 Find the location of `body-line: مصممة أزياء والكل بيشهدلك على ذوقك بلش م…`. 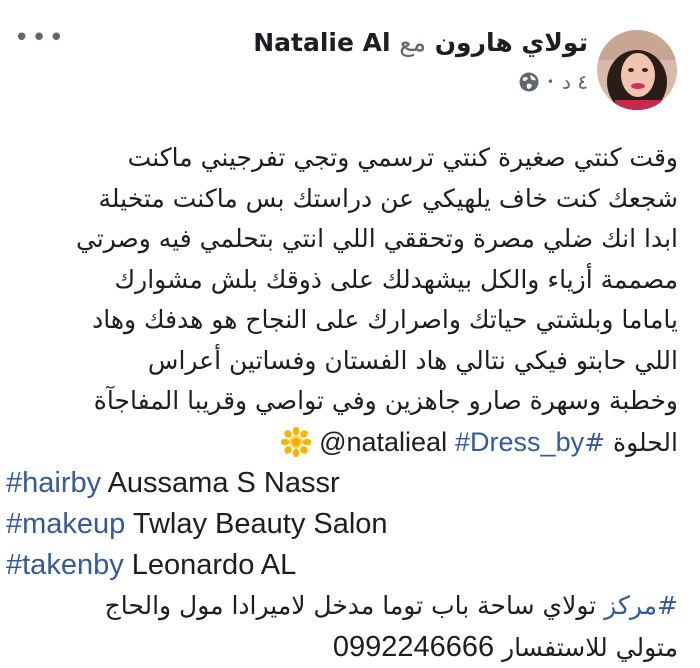

body-line: مصممة أزياء والكل بيشهدلك على ذوقك بلش م… is located at coordinates (342, 280).